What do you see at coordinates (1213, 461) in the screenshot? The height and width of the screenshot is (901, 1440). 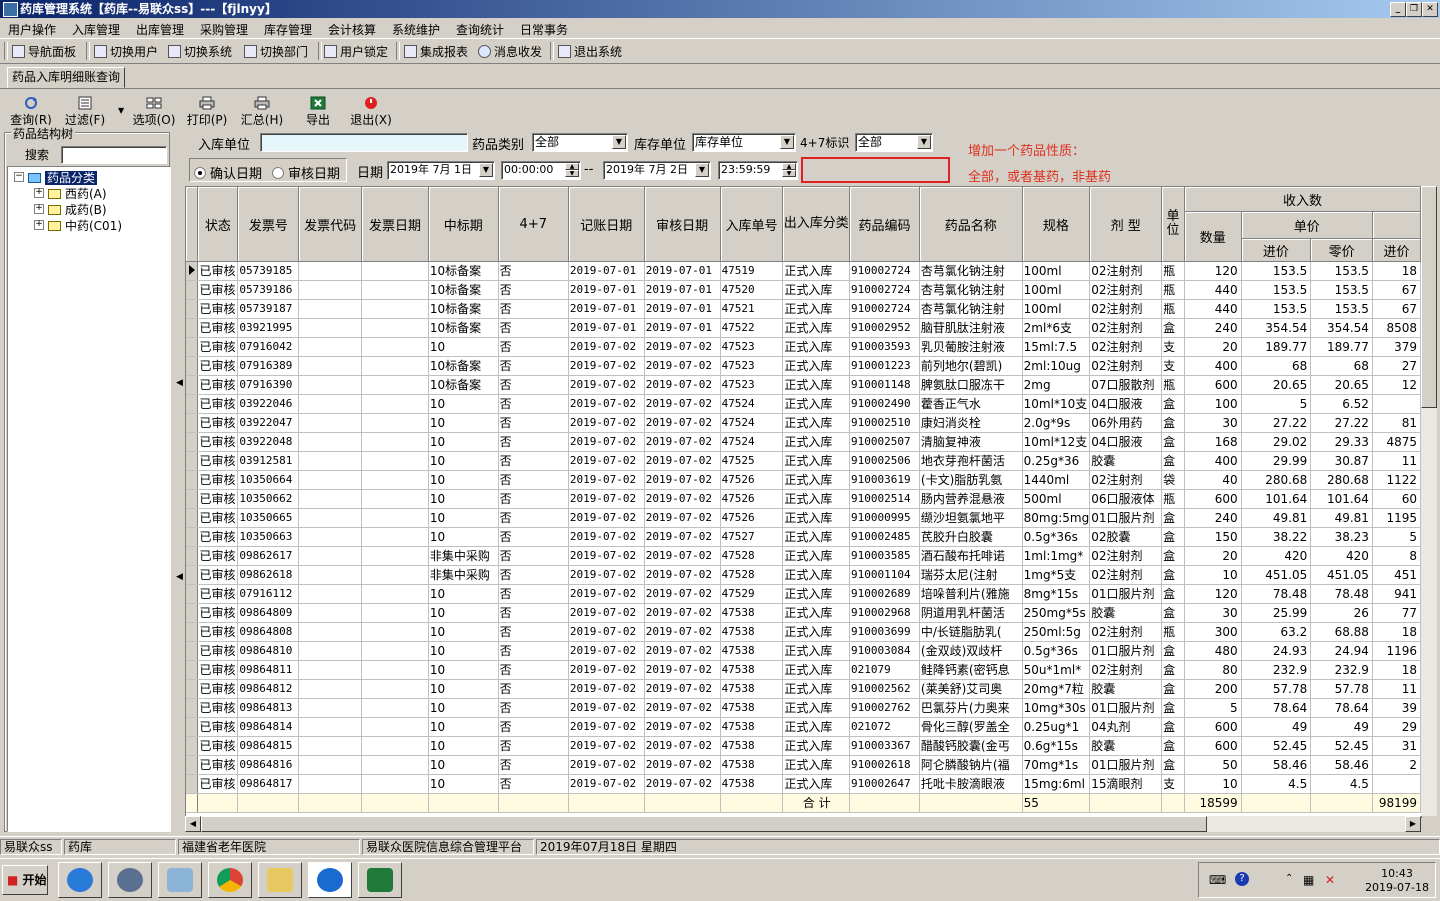 I see `table-cell: 400` at bounding box center [1213, 461].